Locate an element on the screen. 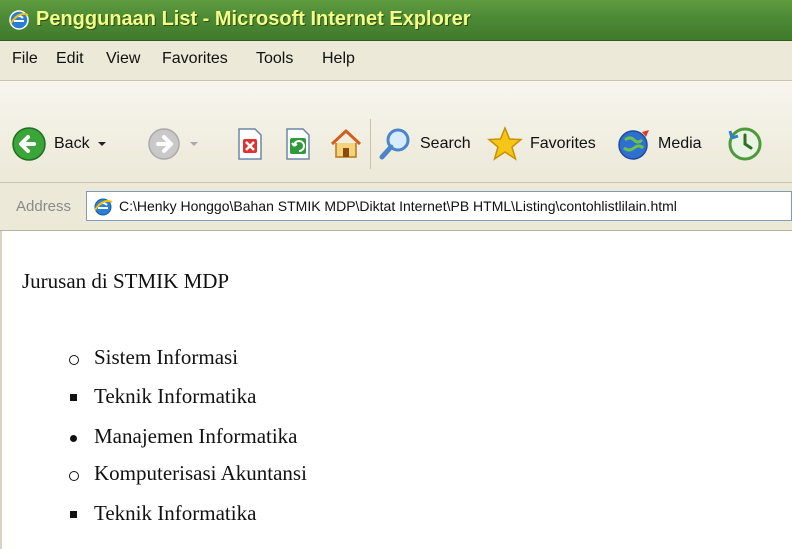 The width and height of the screenshot is (792, 549). ie-page-icon is located at coordinates (103, 207).